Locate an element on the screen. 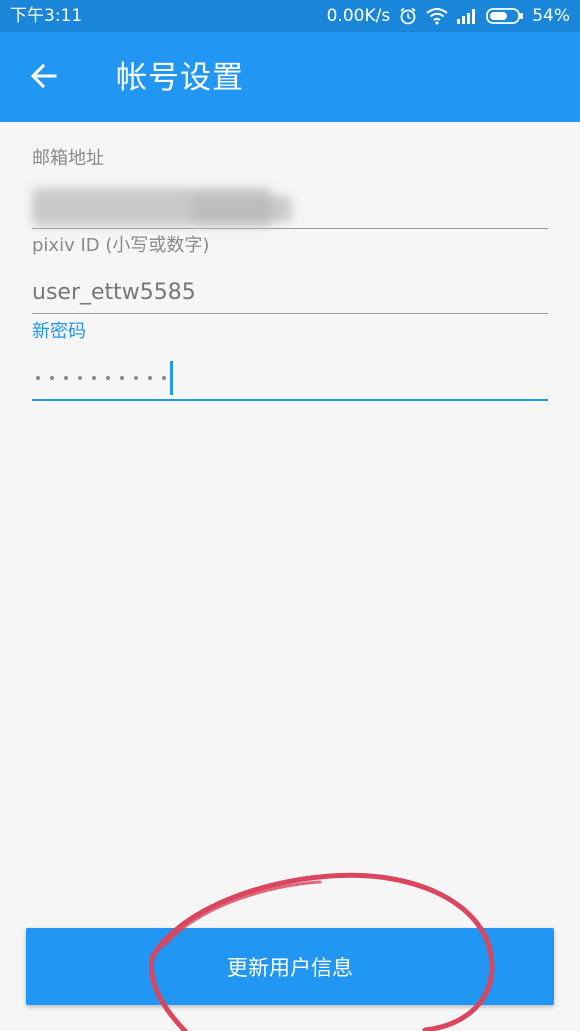 This screenshot has height=1031, width=580. status-bar: 下午3:11 0.00K/s 54% is located at coordinates (290, 16).